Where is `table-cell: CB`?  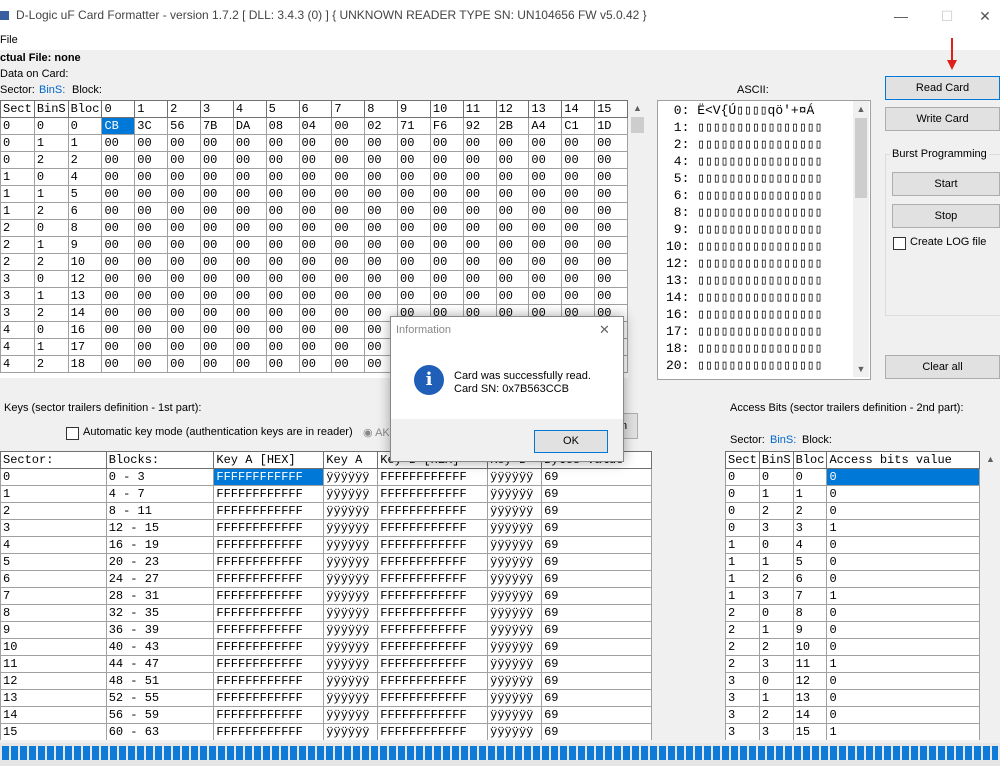 table-cell: CB is located at coordinates (118, 126).